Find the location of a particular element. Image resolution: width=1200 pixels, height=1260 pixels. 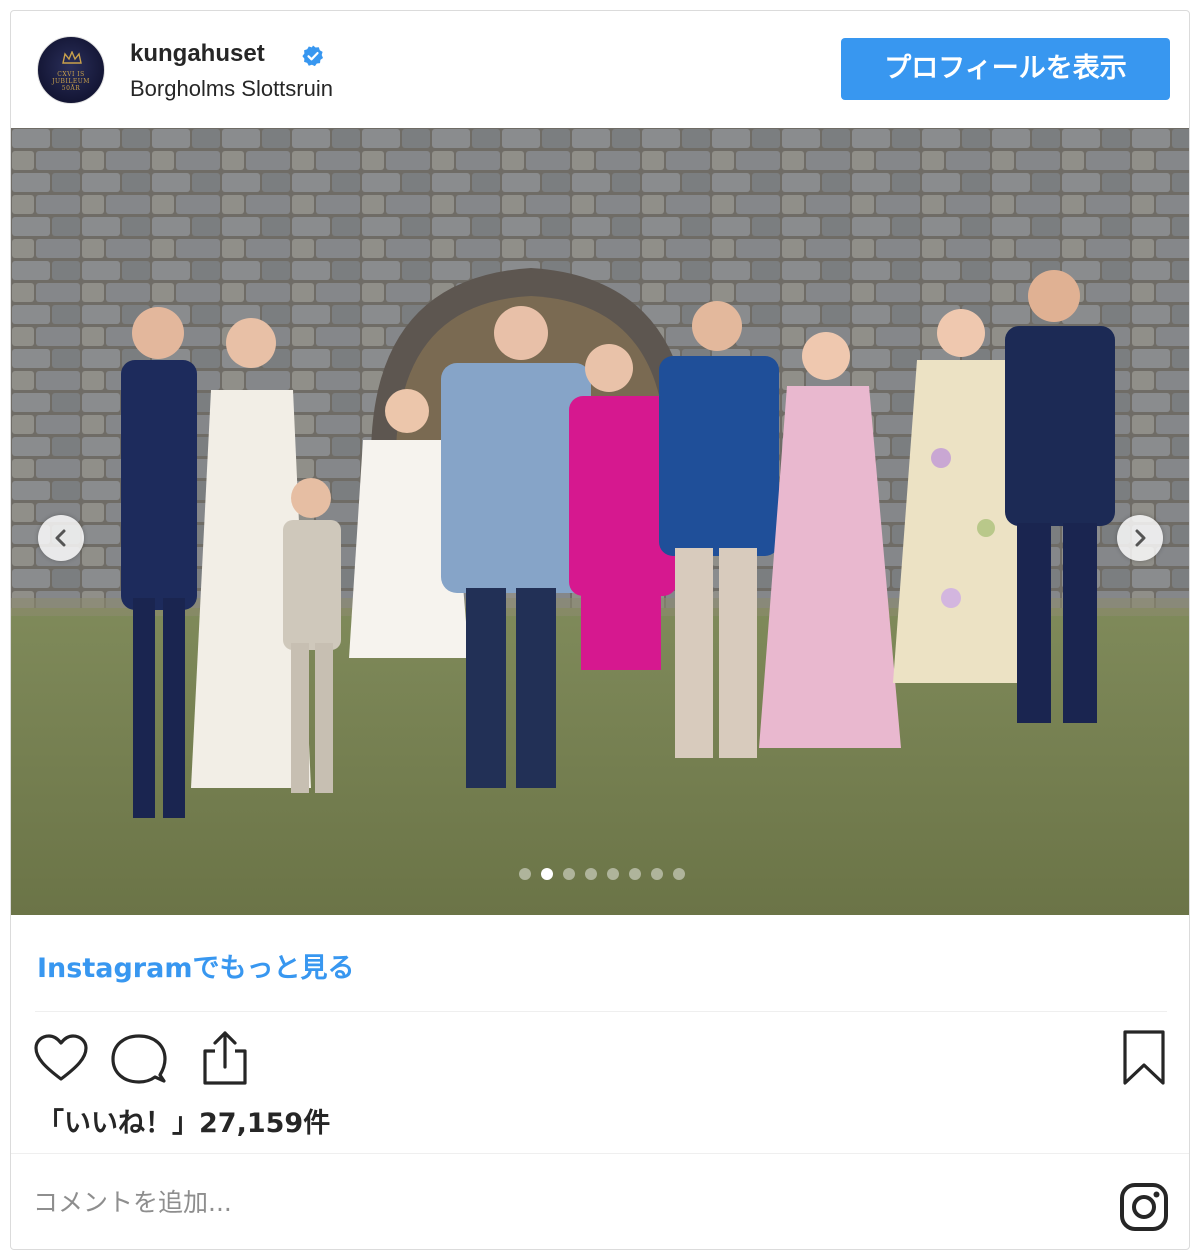

carousel-next-button is located at coordinates (1140, 538).